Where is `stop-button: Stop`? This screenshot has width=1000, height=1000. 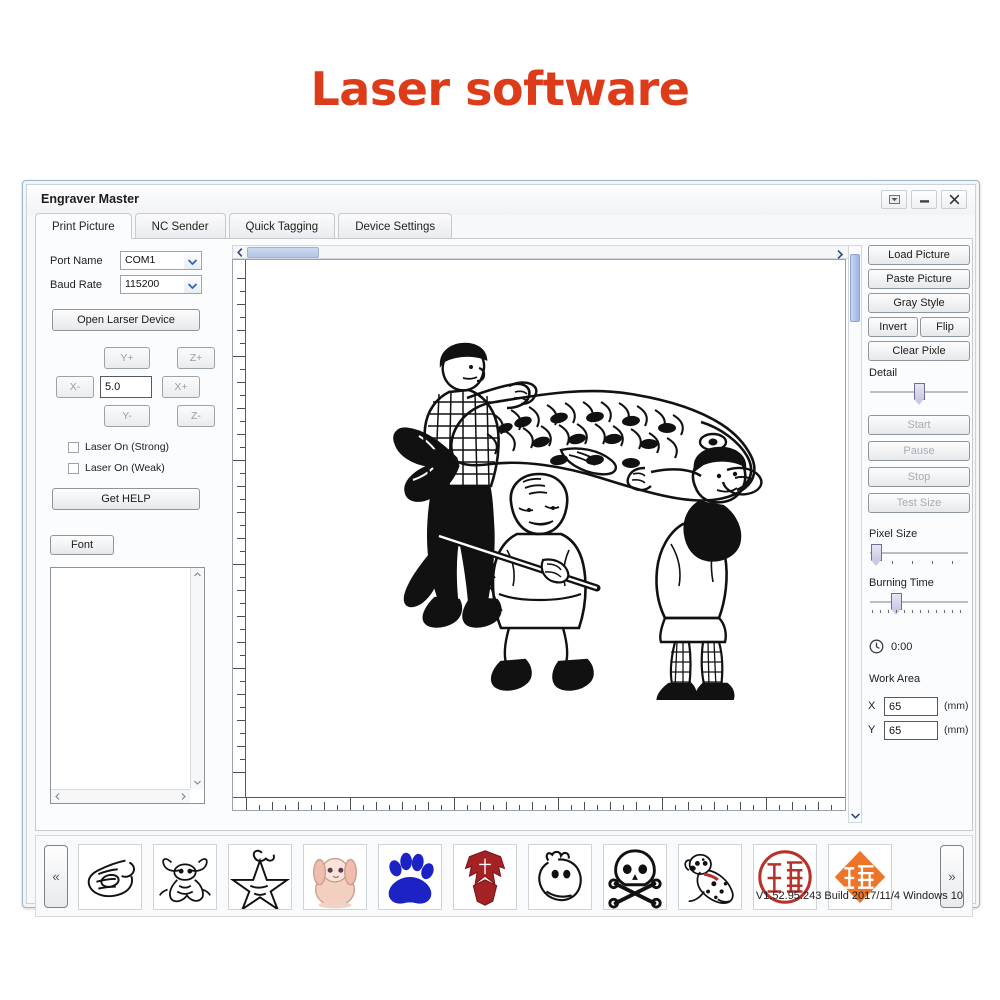 stop-button: Stop is located at coordinates (919, 477).